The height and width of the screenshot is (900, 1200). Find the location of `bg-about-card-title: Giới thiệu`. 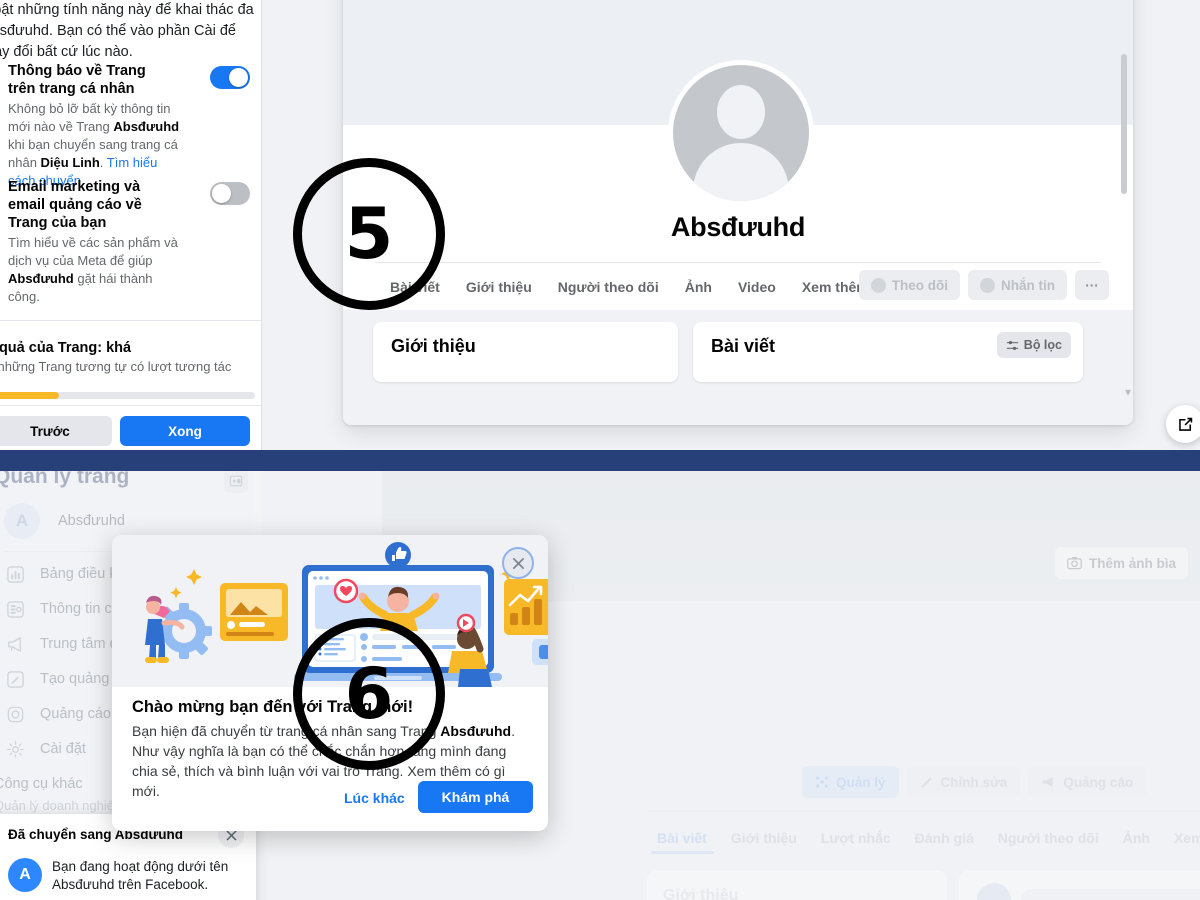

bg-about-card-title: Giới thiệu is located at coordinates (701, 893).